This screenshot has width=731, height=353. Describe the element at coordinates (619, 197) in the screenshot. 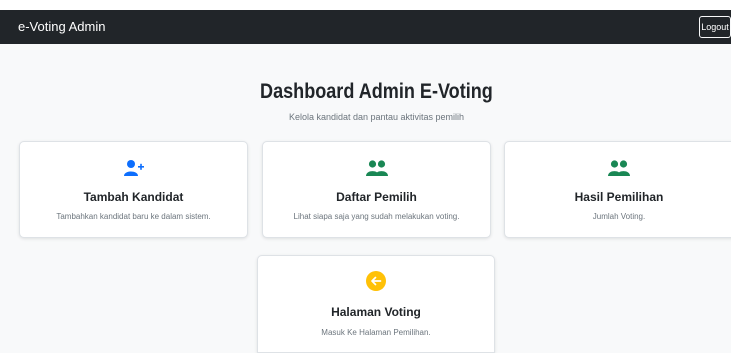

I see `card-title: Hasil Pemilihan` at that location.